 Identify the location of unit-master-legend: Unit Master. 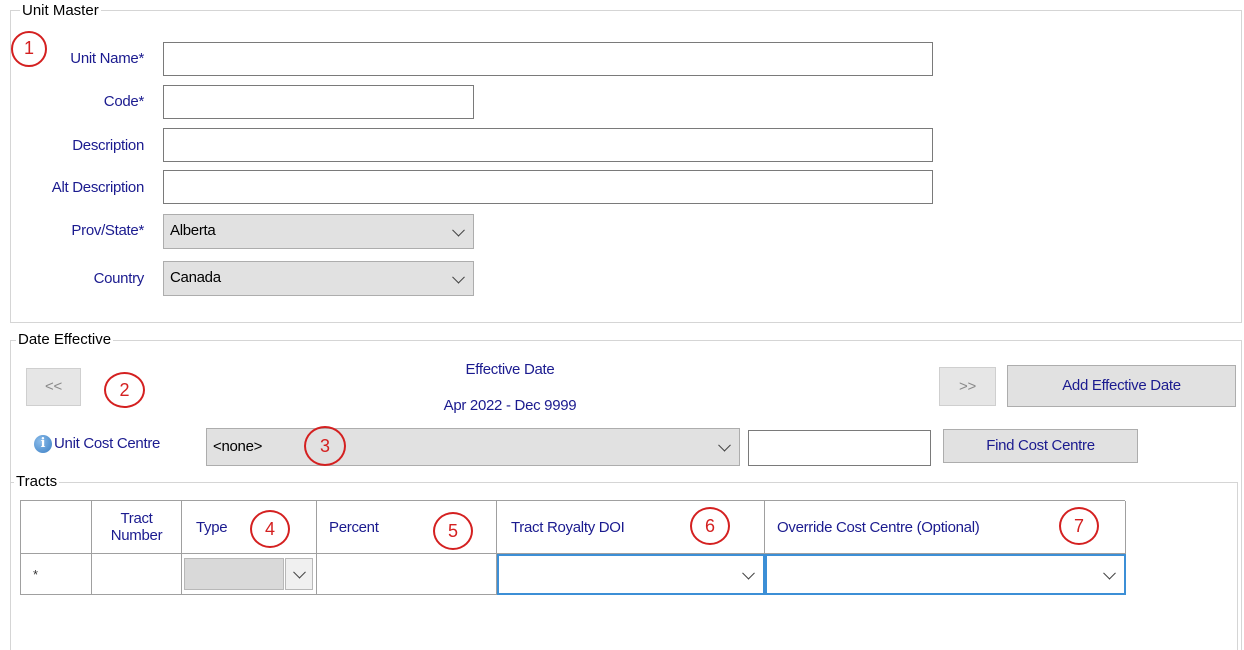
(60, 11).